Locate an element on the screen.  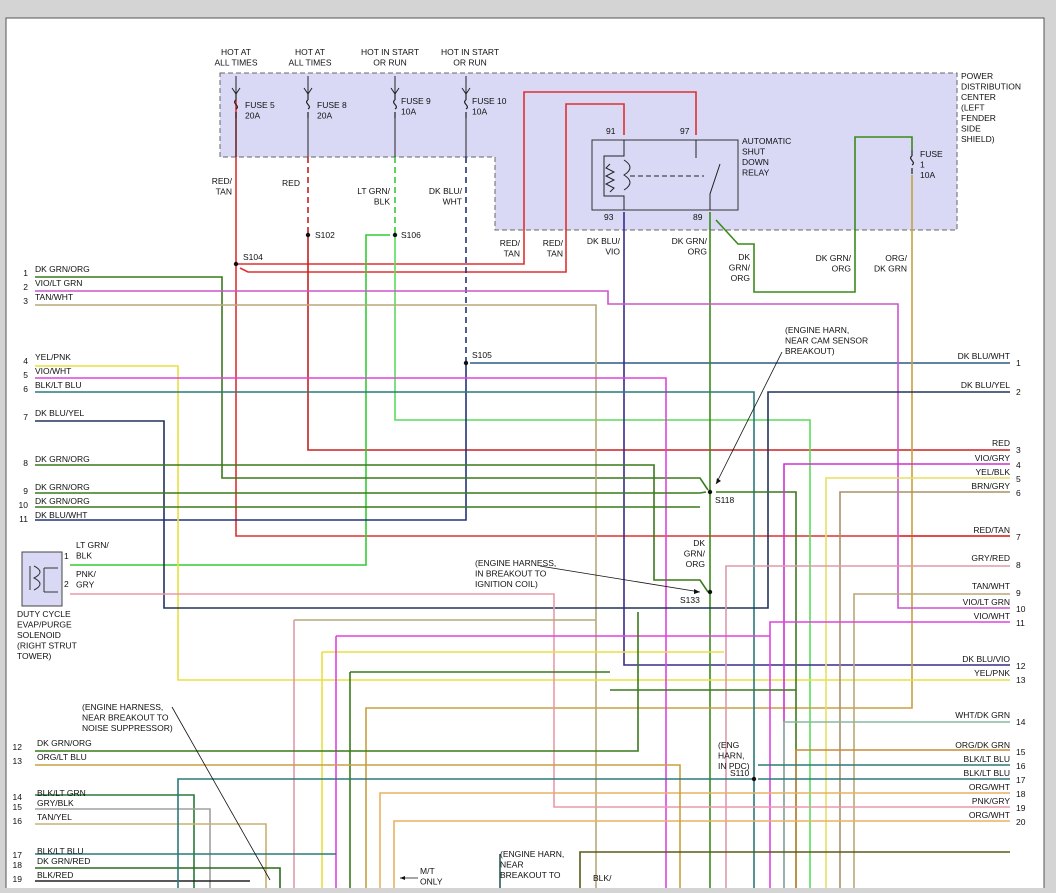
left-pin-18-number: 18 is located at coordinates (18, 865).